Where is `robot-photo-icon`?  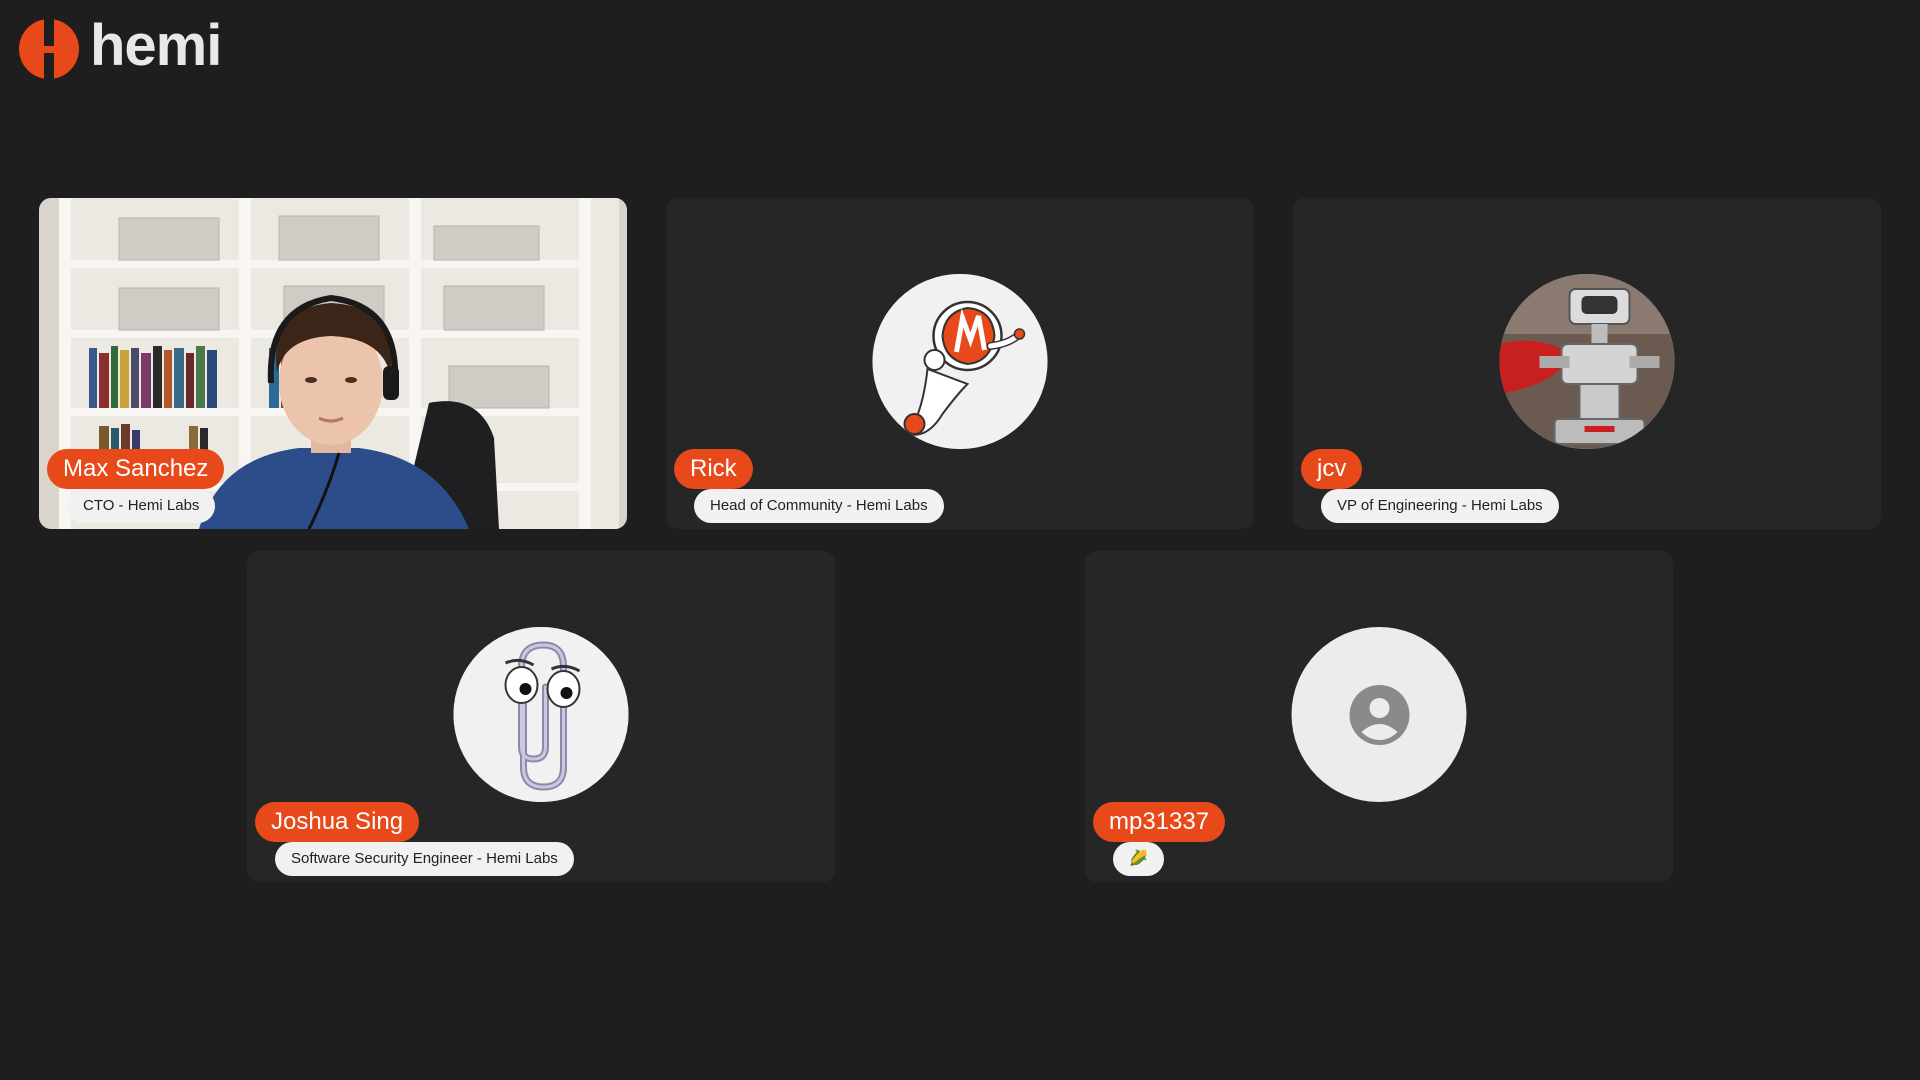
robot-photo-icon is located at coordinates (1587, 361).